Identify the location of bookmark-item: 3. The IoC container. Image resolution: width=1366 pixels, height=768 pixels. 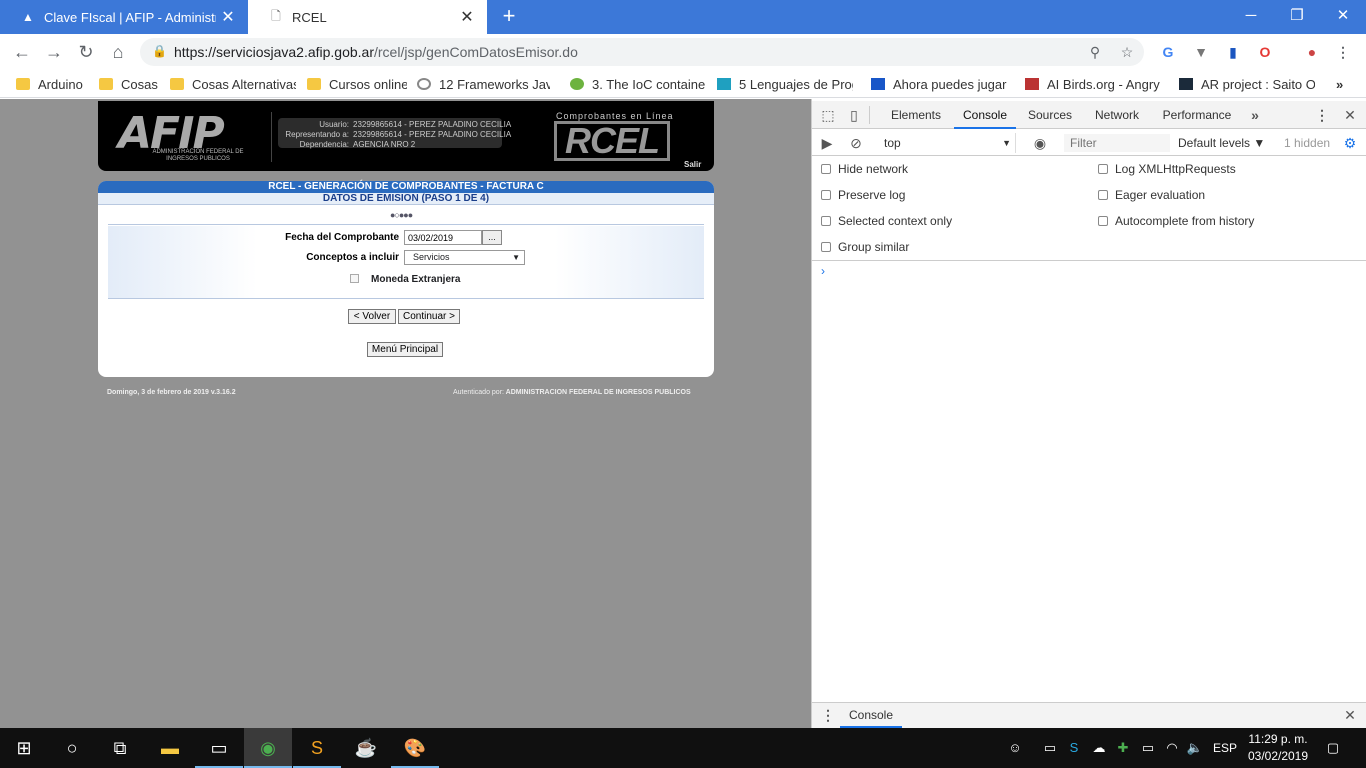
(638, 84).